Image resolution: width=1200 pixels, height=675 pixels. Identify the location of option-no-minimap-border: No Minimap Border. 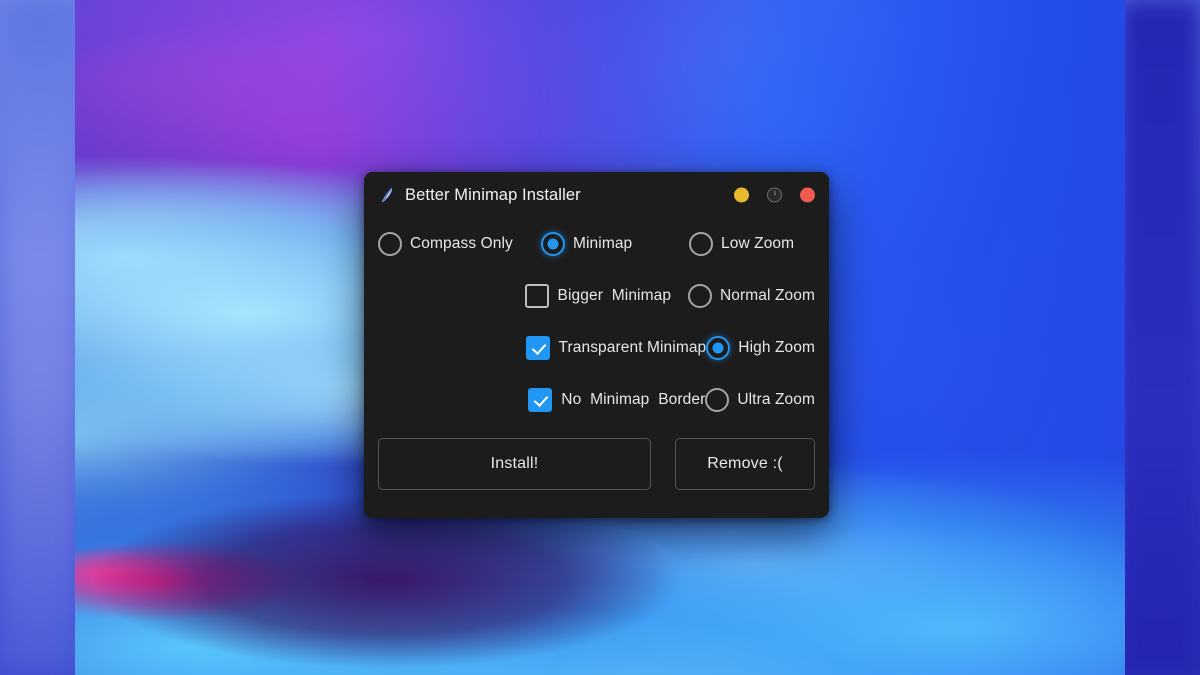
(593, 400).